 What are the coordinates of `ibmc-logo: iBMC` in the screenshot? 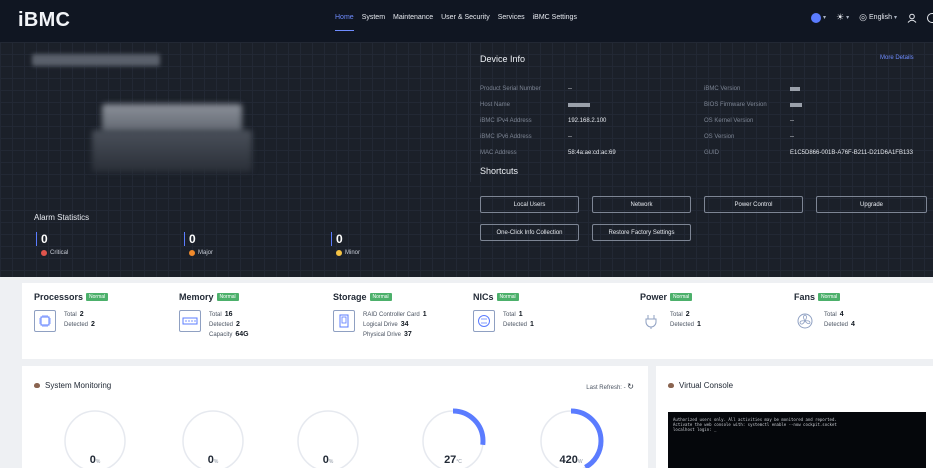 It's located at (44, 20).